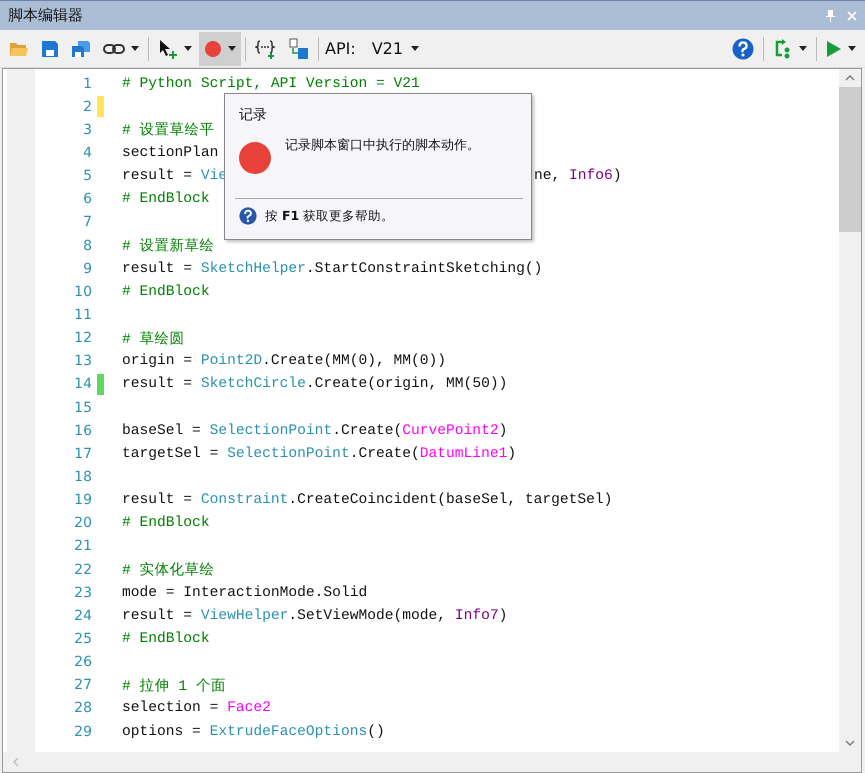 The width and height of the screenshot is (865, 773). Describe the element at coordinates (244, 500) in the screenshot. I see `code-token: Constraint` at that location.